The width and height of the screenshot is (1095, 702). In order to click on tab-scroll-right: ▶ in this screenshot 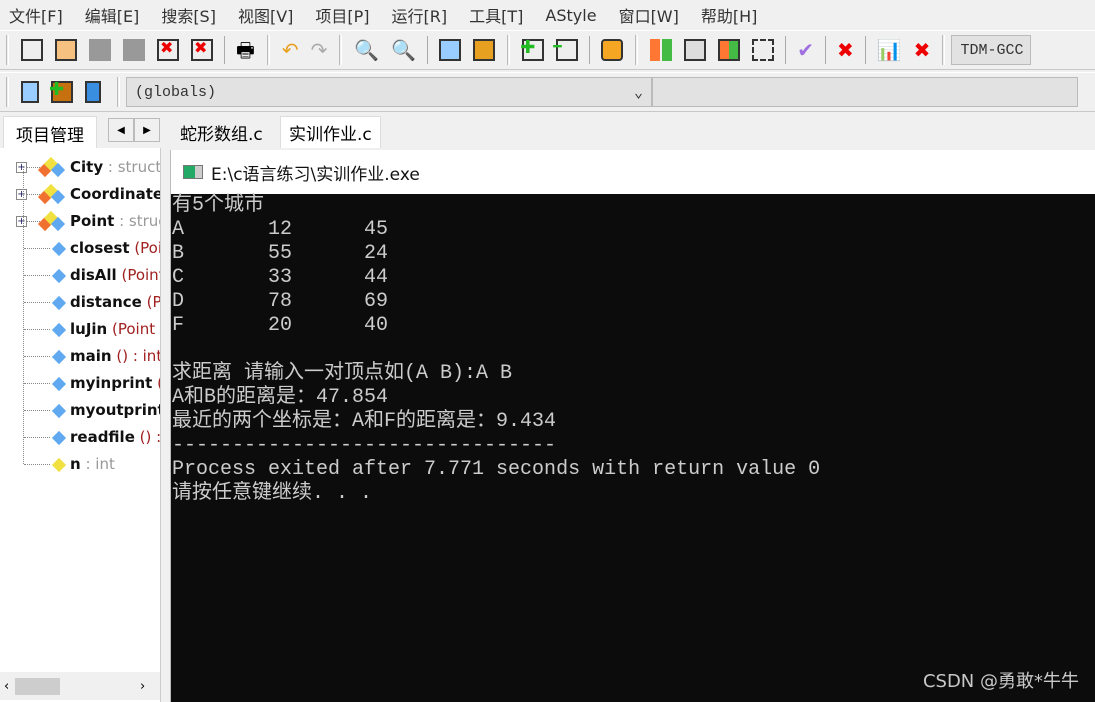, I will do `click(147, 130)`.